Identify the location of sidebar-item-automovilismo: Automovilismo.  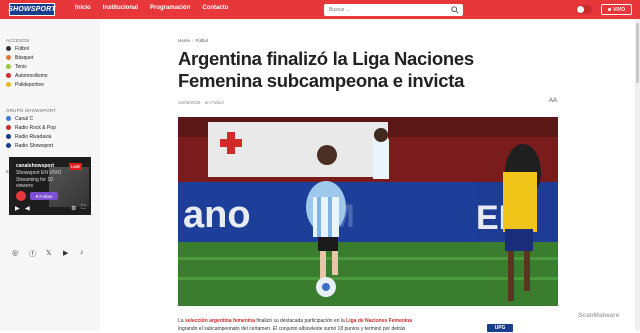
(27, 75).